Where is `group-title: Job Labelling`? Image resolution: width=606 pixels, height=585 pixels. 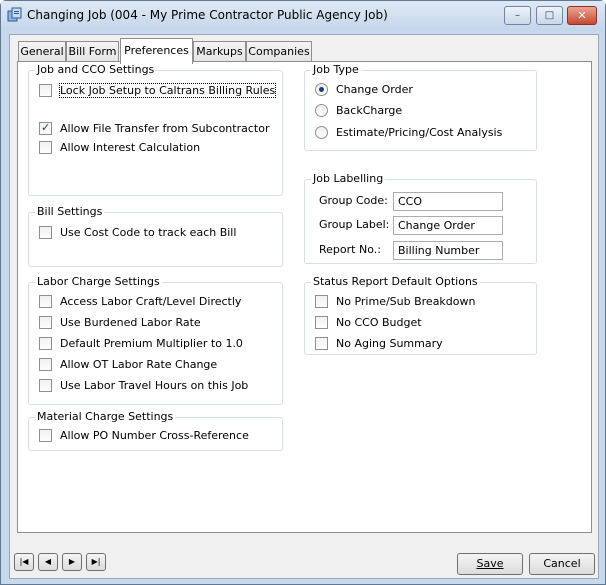 group-title: Job Labelling is located at coordinates (348, 178).